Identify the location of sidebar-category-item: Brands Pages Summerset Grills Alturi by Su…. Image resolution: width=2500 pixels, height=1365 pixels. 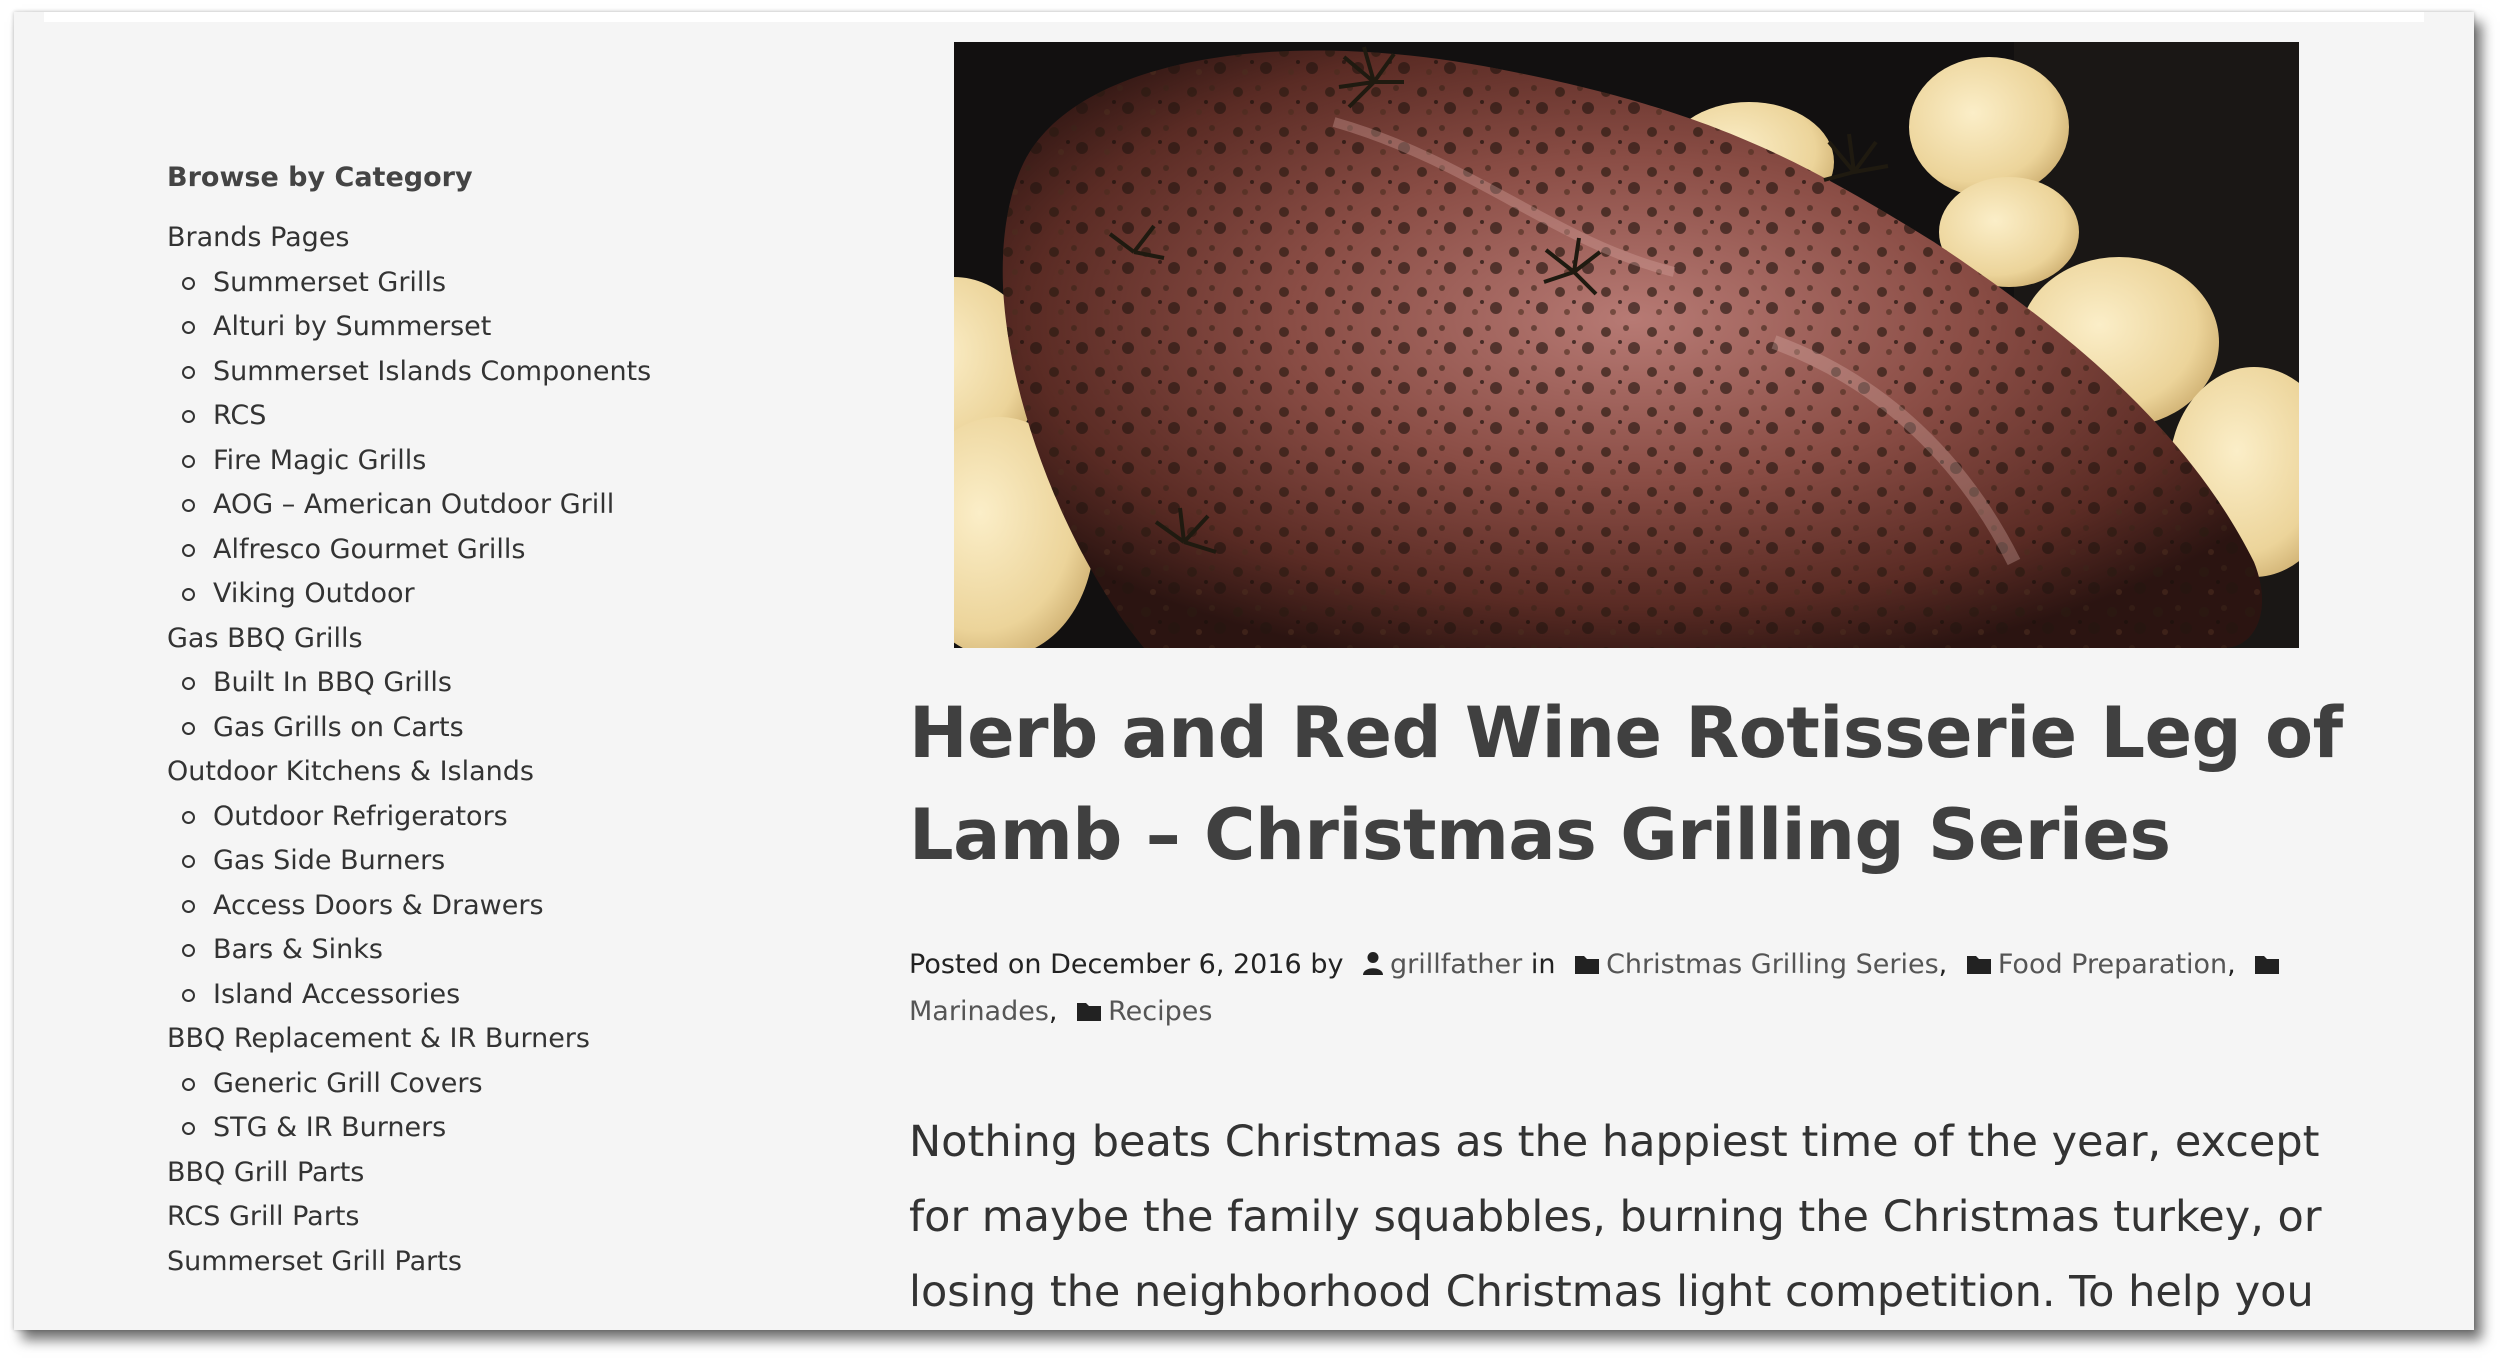
(477, 416).